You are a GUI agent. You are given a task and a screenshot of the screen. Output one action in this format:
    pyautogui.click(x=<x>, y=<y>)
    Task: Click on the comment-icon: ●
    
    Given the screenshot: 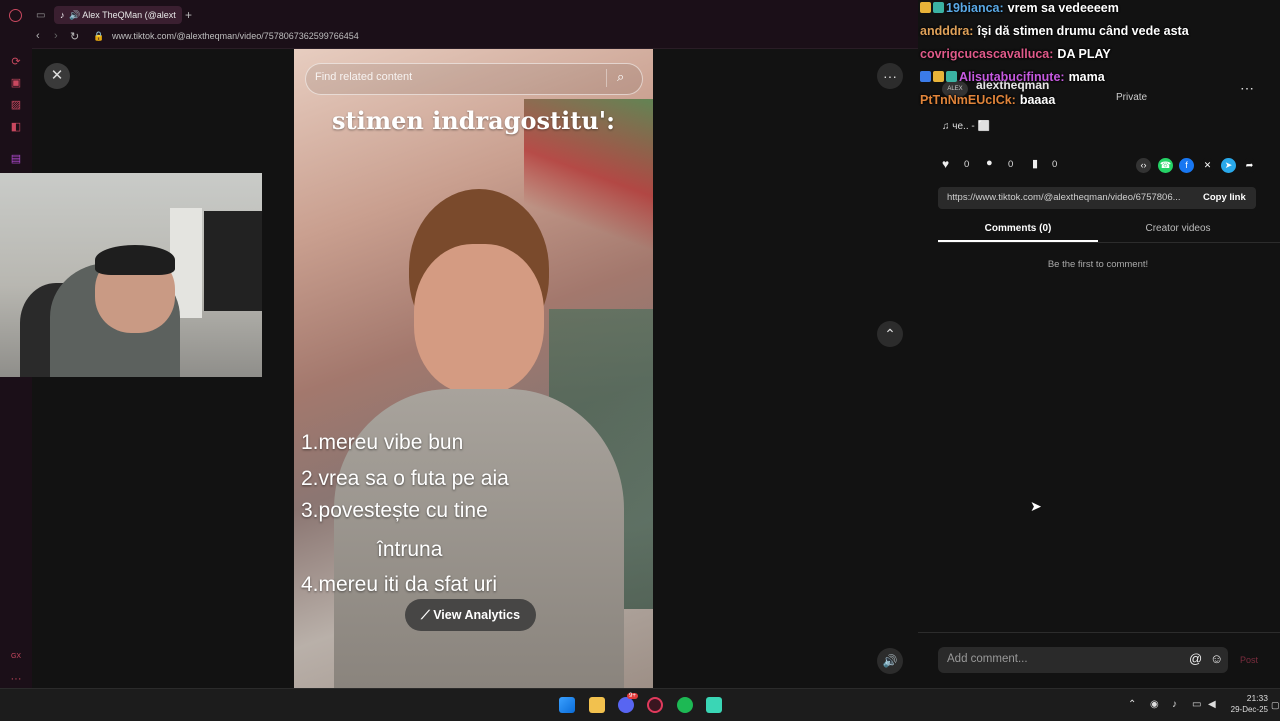 What is the action you would take?
    pyautogui.click(x=989, y=163)
    